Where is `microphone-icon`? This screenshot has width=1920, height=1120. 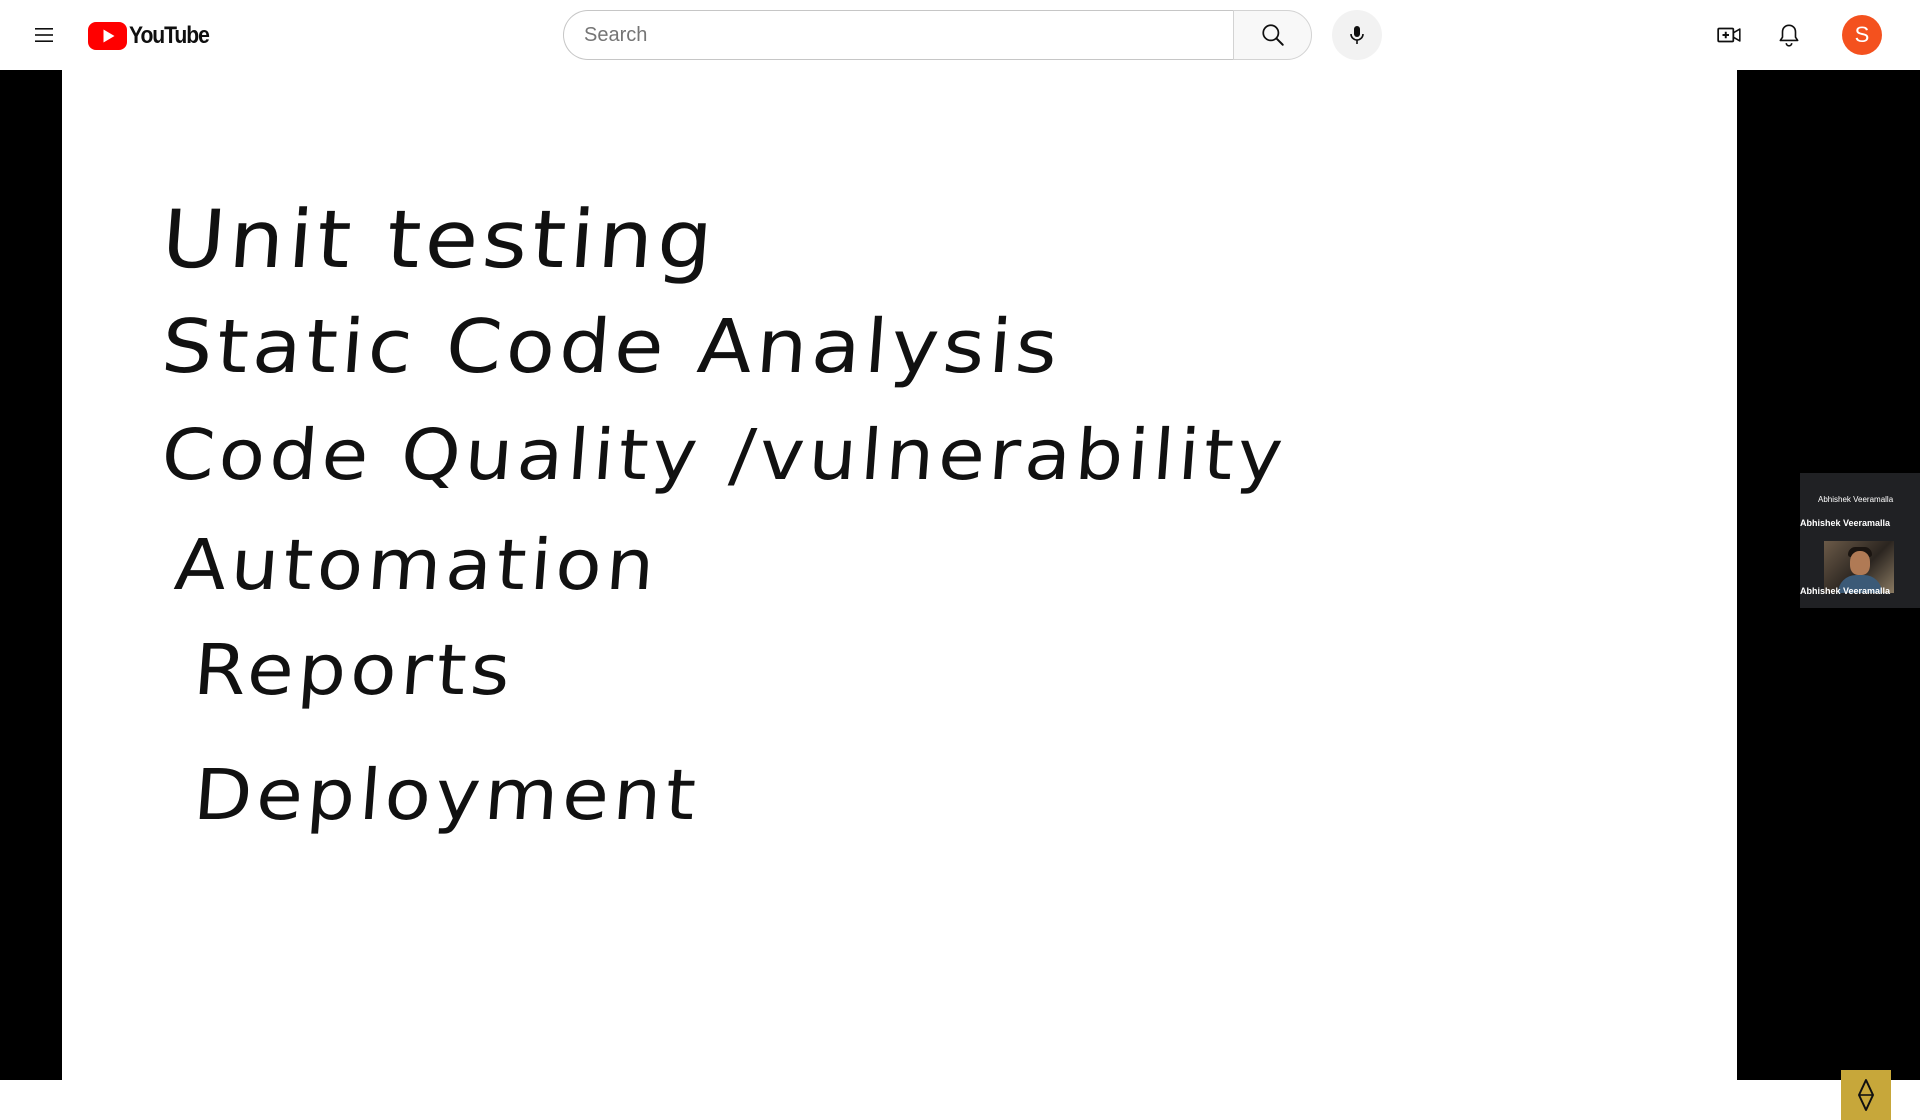 microphone-icon is located at coordinates (1357, 35).